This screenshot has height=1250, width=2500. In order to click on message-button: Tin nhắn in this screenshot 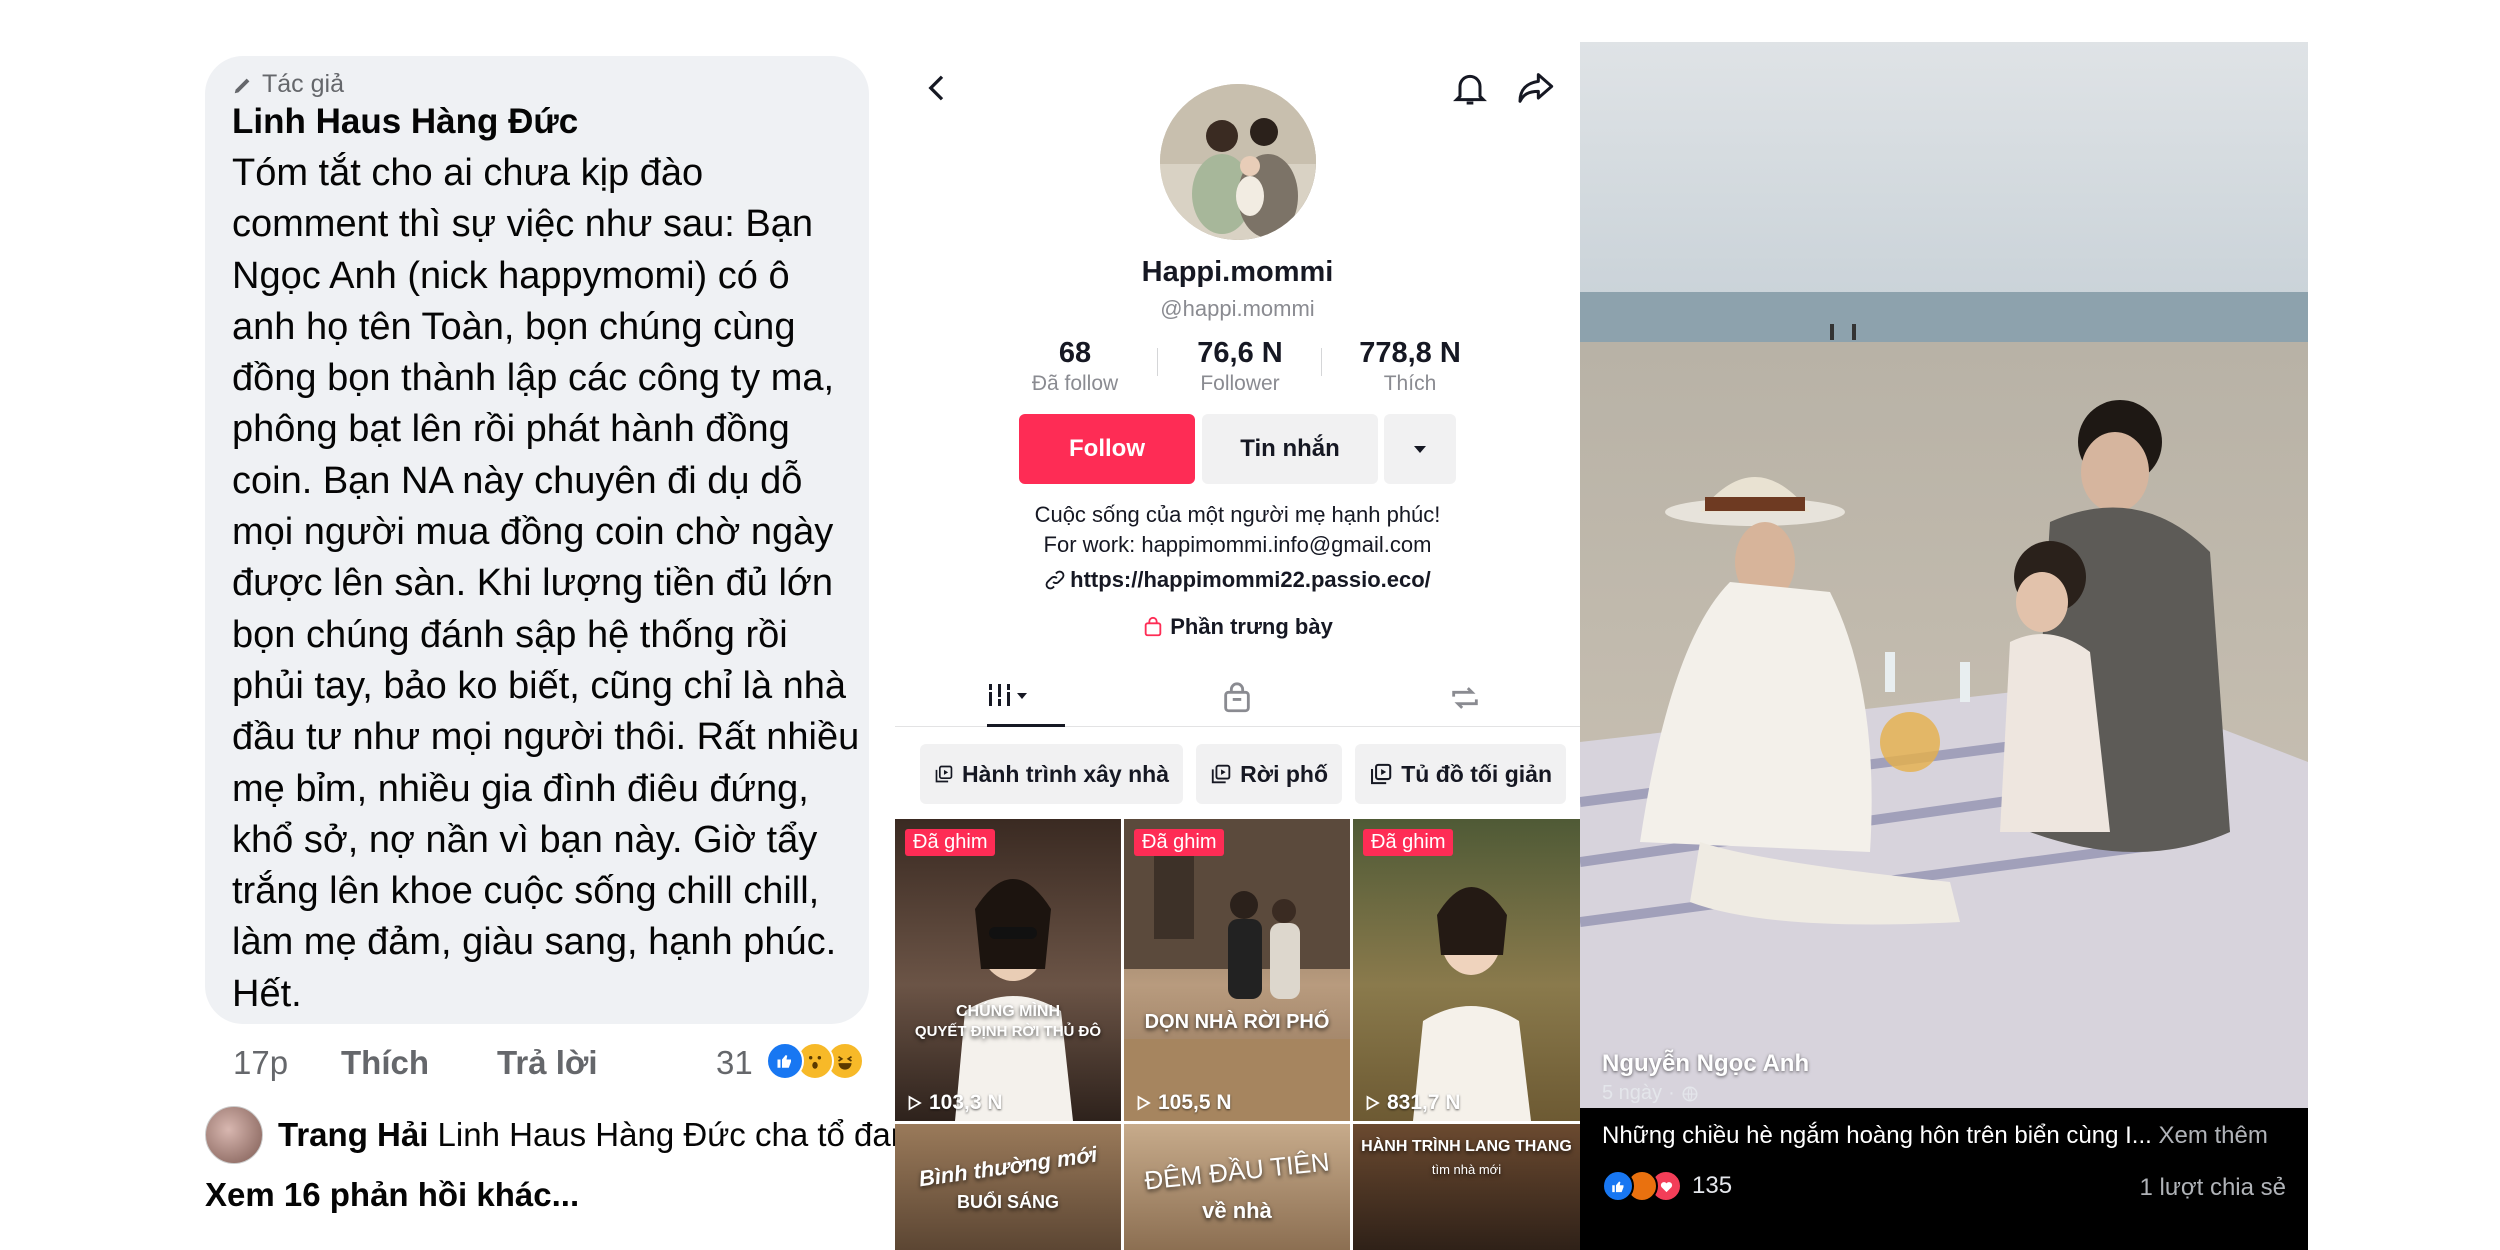, I will do `click(1290, 449)`.